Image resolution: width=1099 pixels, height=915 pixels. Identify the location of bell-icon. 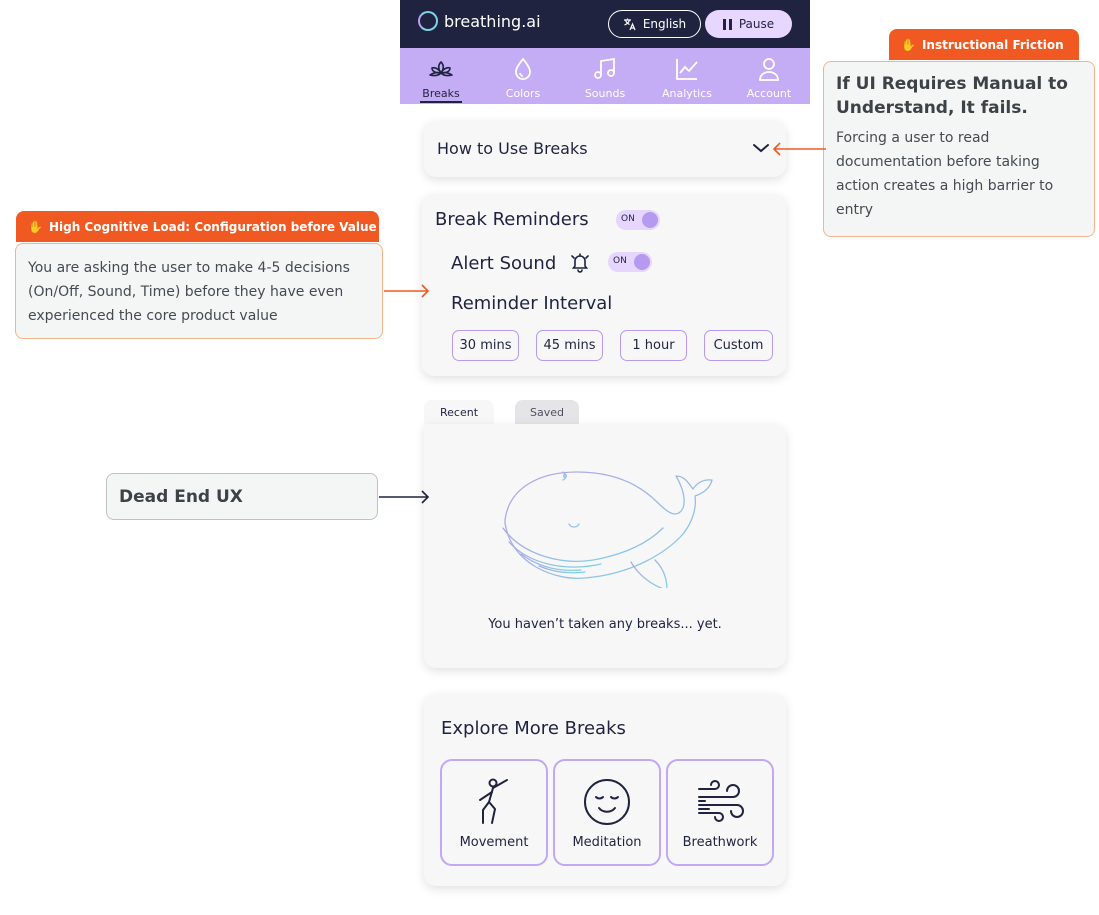
(580, 263).